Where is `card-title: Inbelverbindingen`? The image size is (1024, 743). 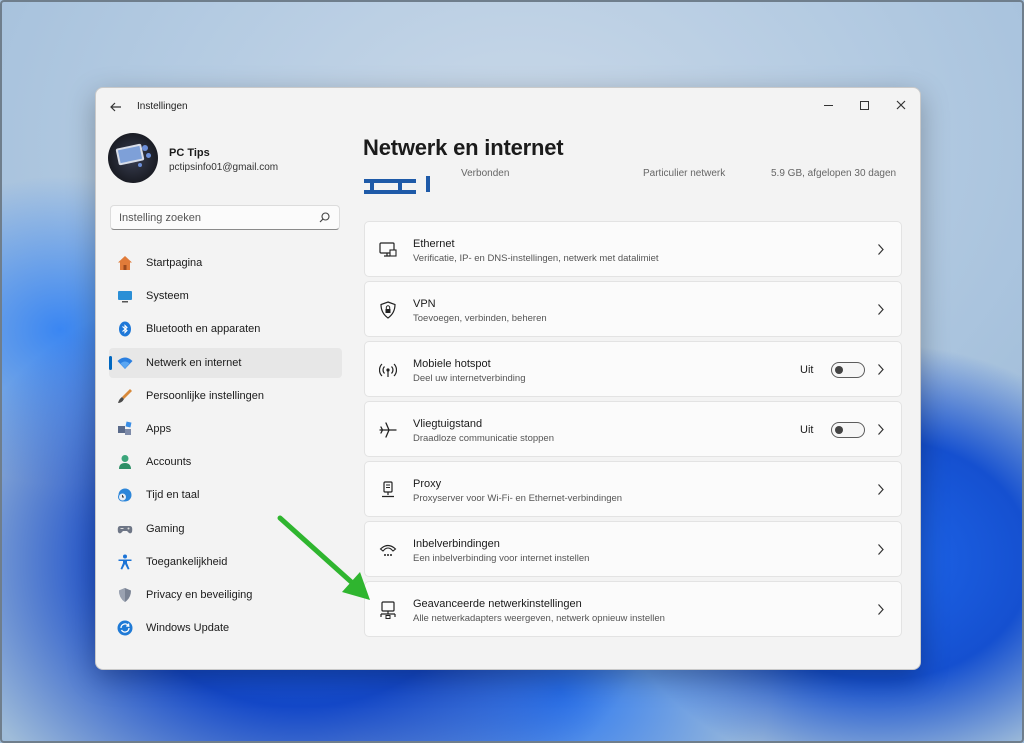 card-title: Inbelverbindingen is located at coordinates (456, 544).